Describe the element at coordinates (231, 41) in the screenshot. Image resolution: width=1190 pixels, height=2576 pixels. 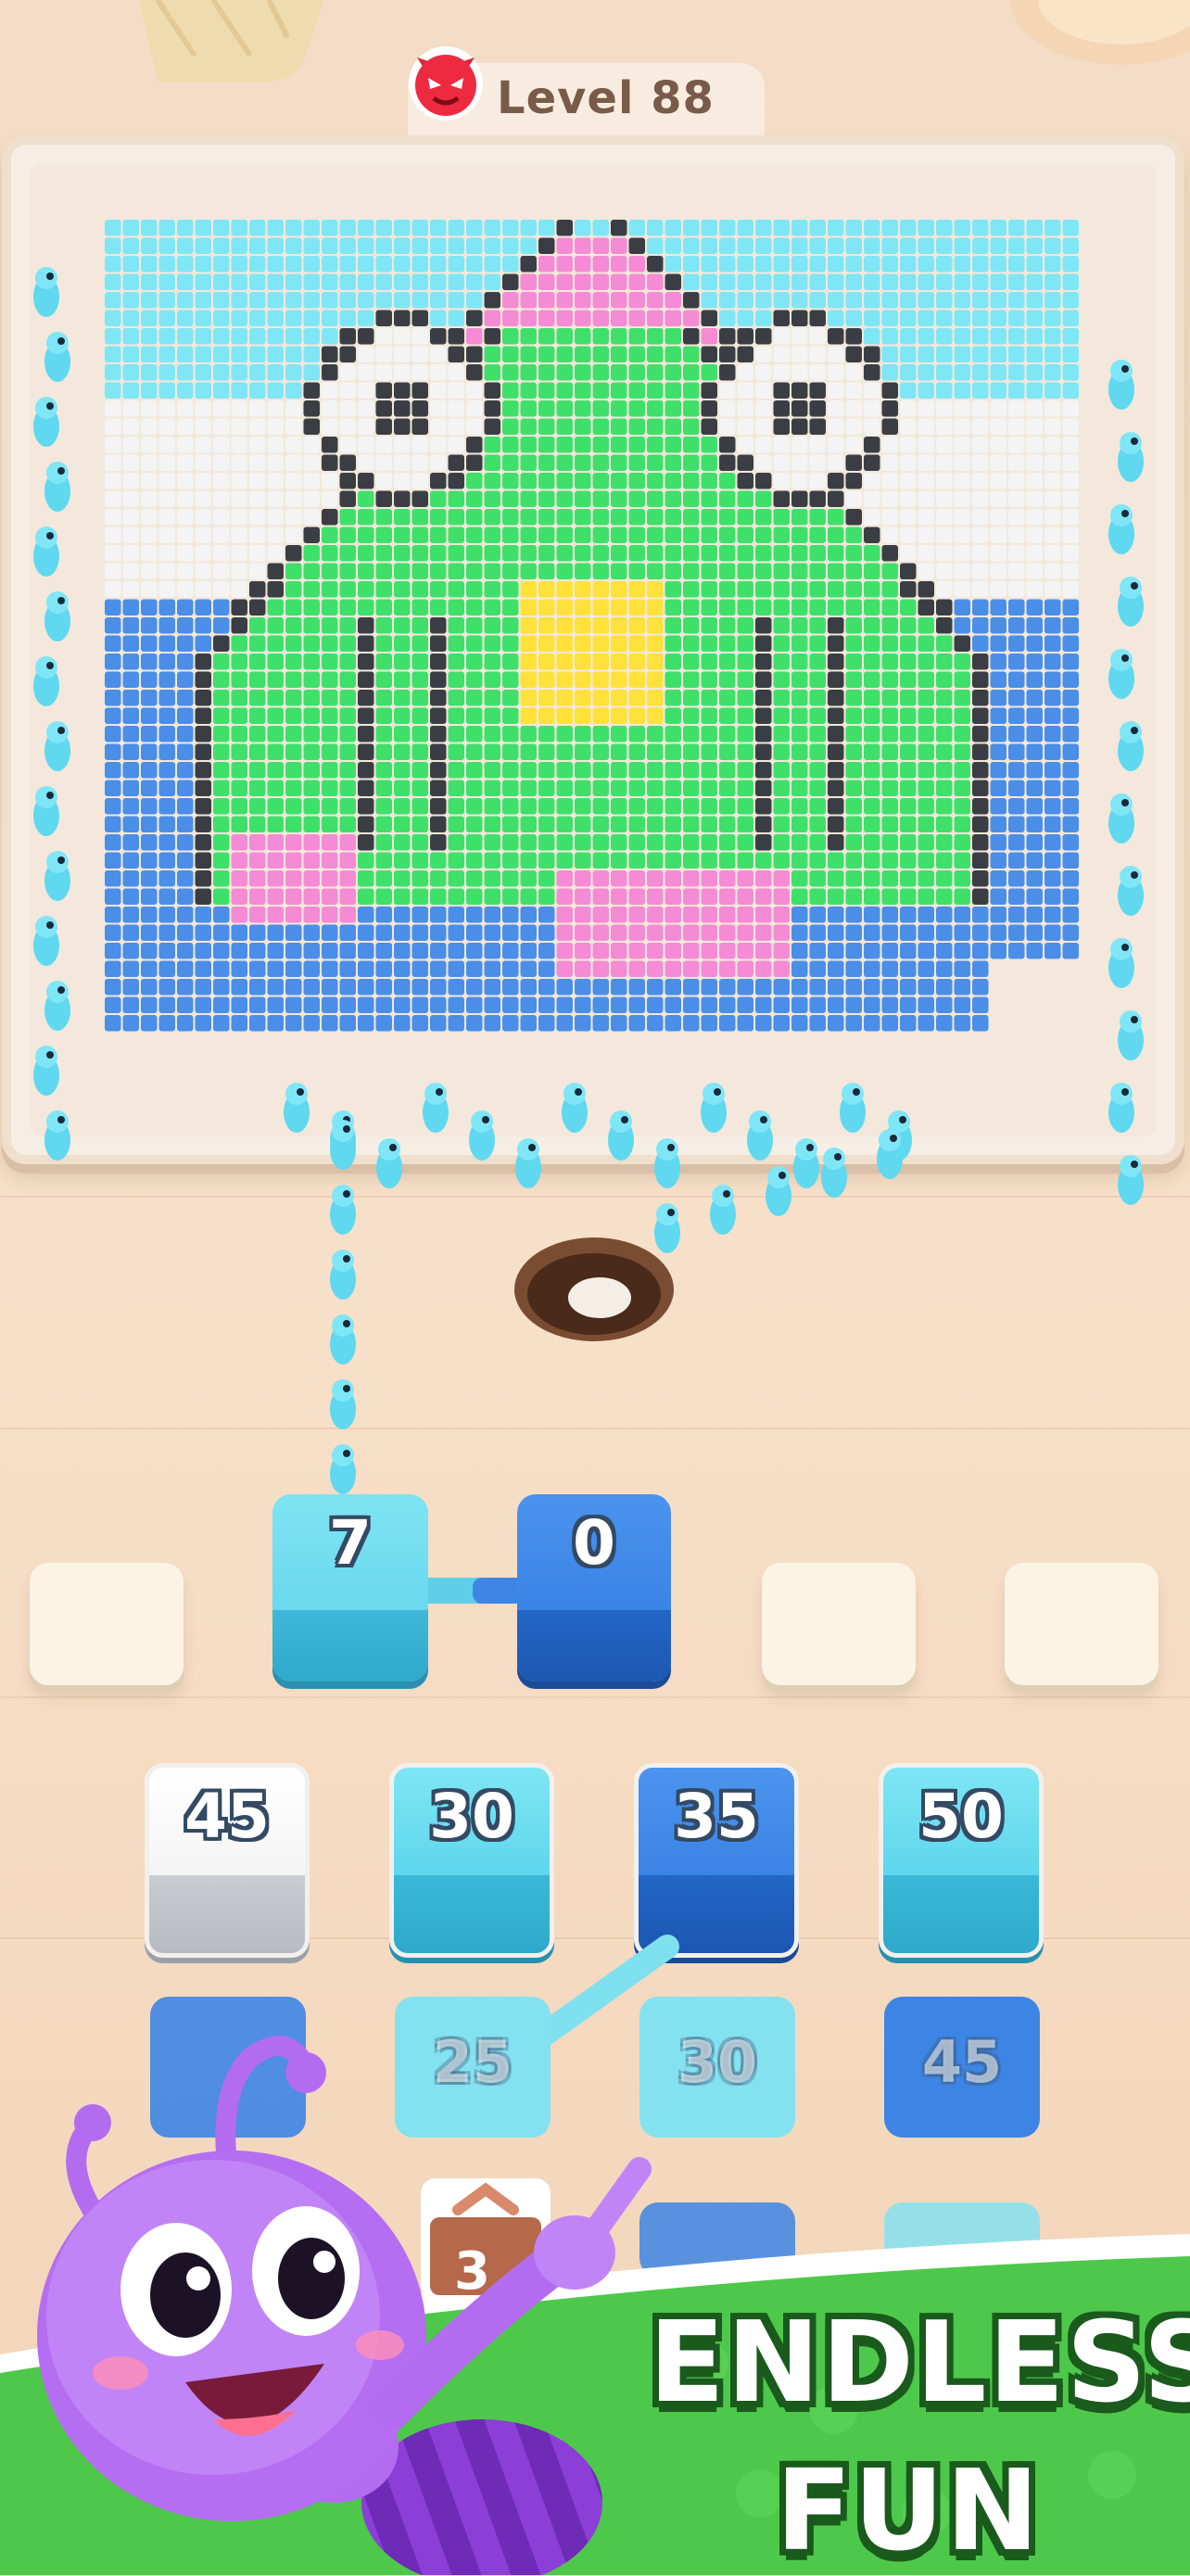
I see `corner-cushion-decoration` at that location.